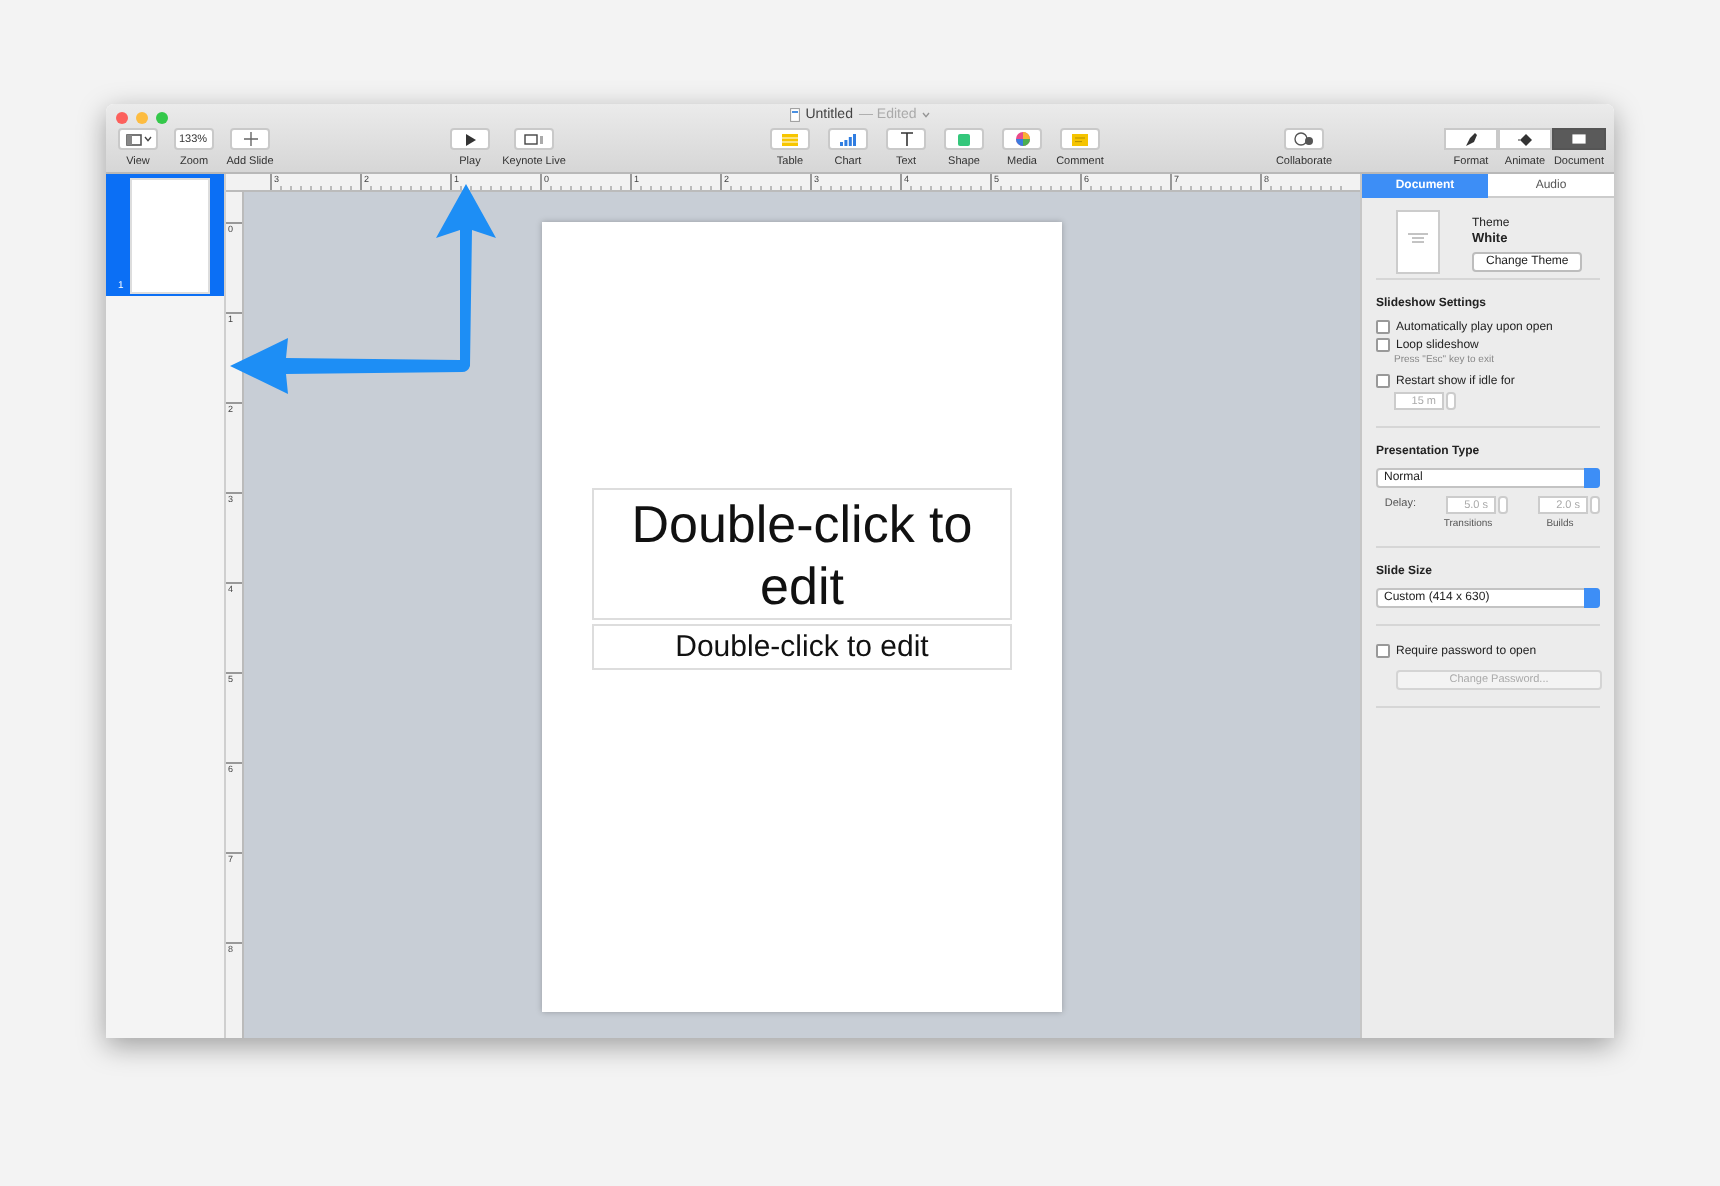 Image resolution: width=1720 pixels, height=1186 pixels. What do you see at coordinates (250, 139) in the screenshot?
I see `plus-icon` at bounding box center [250, 139].